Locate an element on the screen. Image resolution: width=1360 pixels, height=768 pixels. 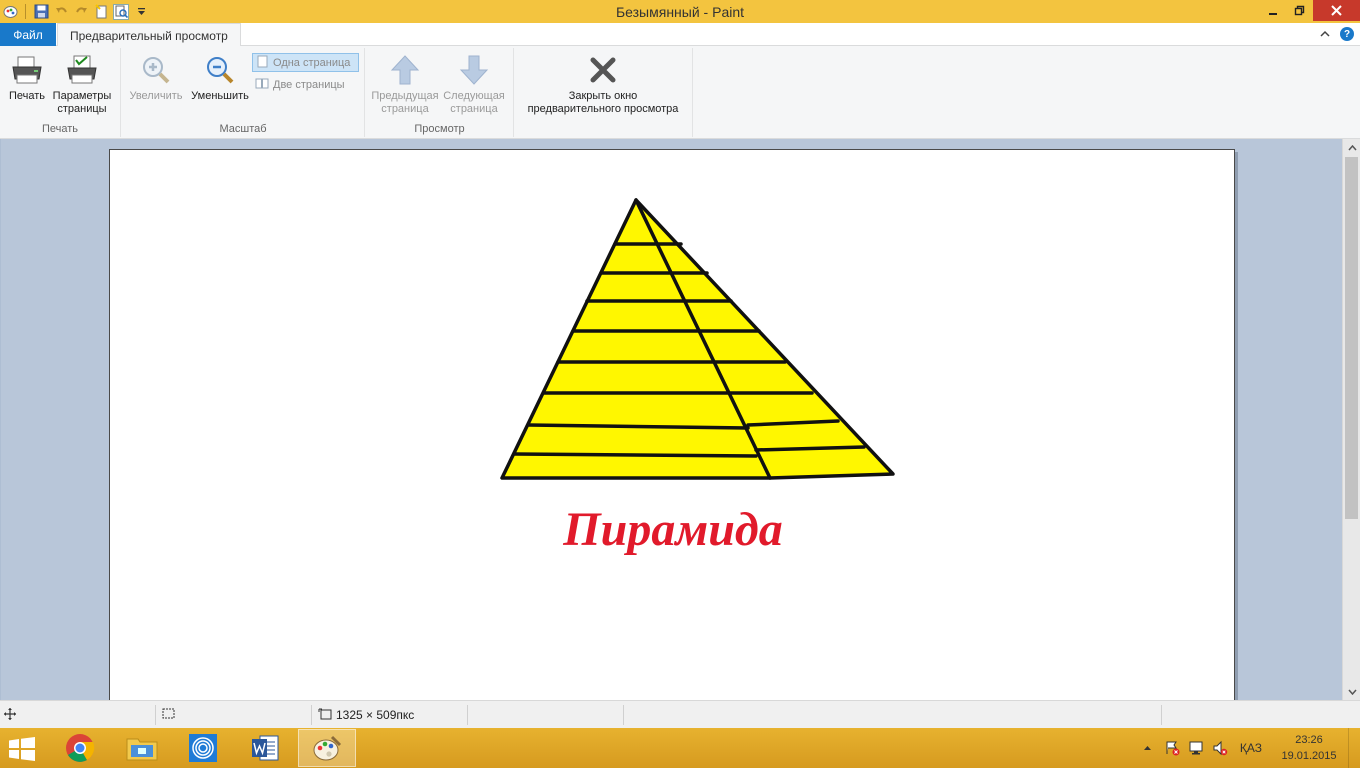
title-bar: Безымянный - Paint is located at coordinates (680, 11).